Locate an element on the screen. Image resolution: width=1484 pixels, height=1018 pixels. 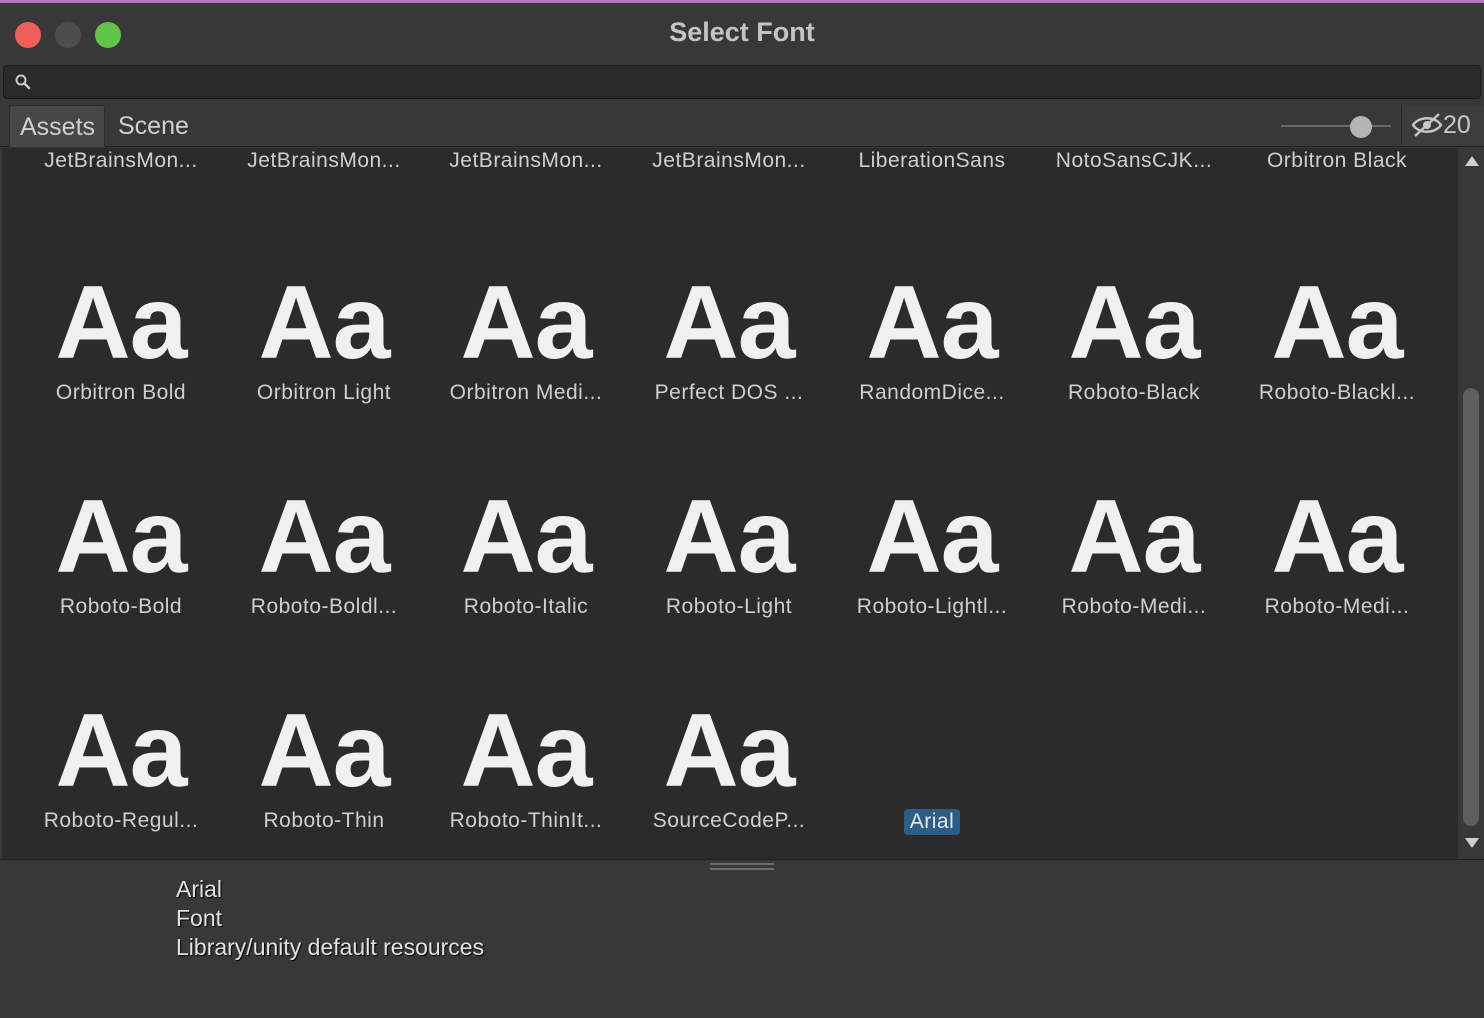
detail-name: Arial is located at coordinates (199, 889).